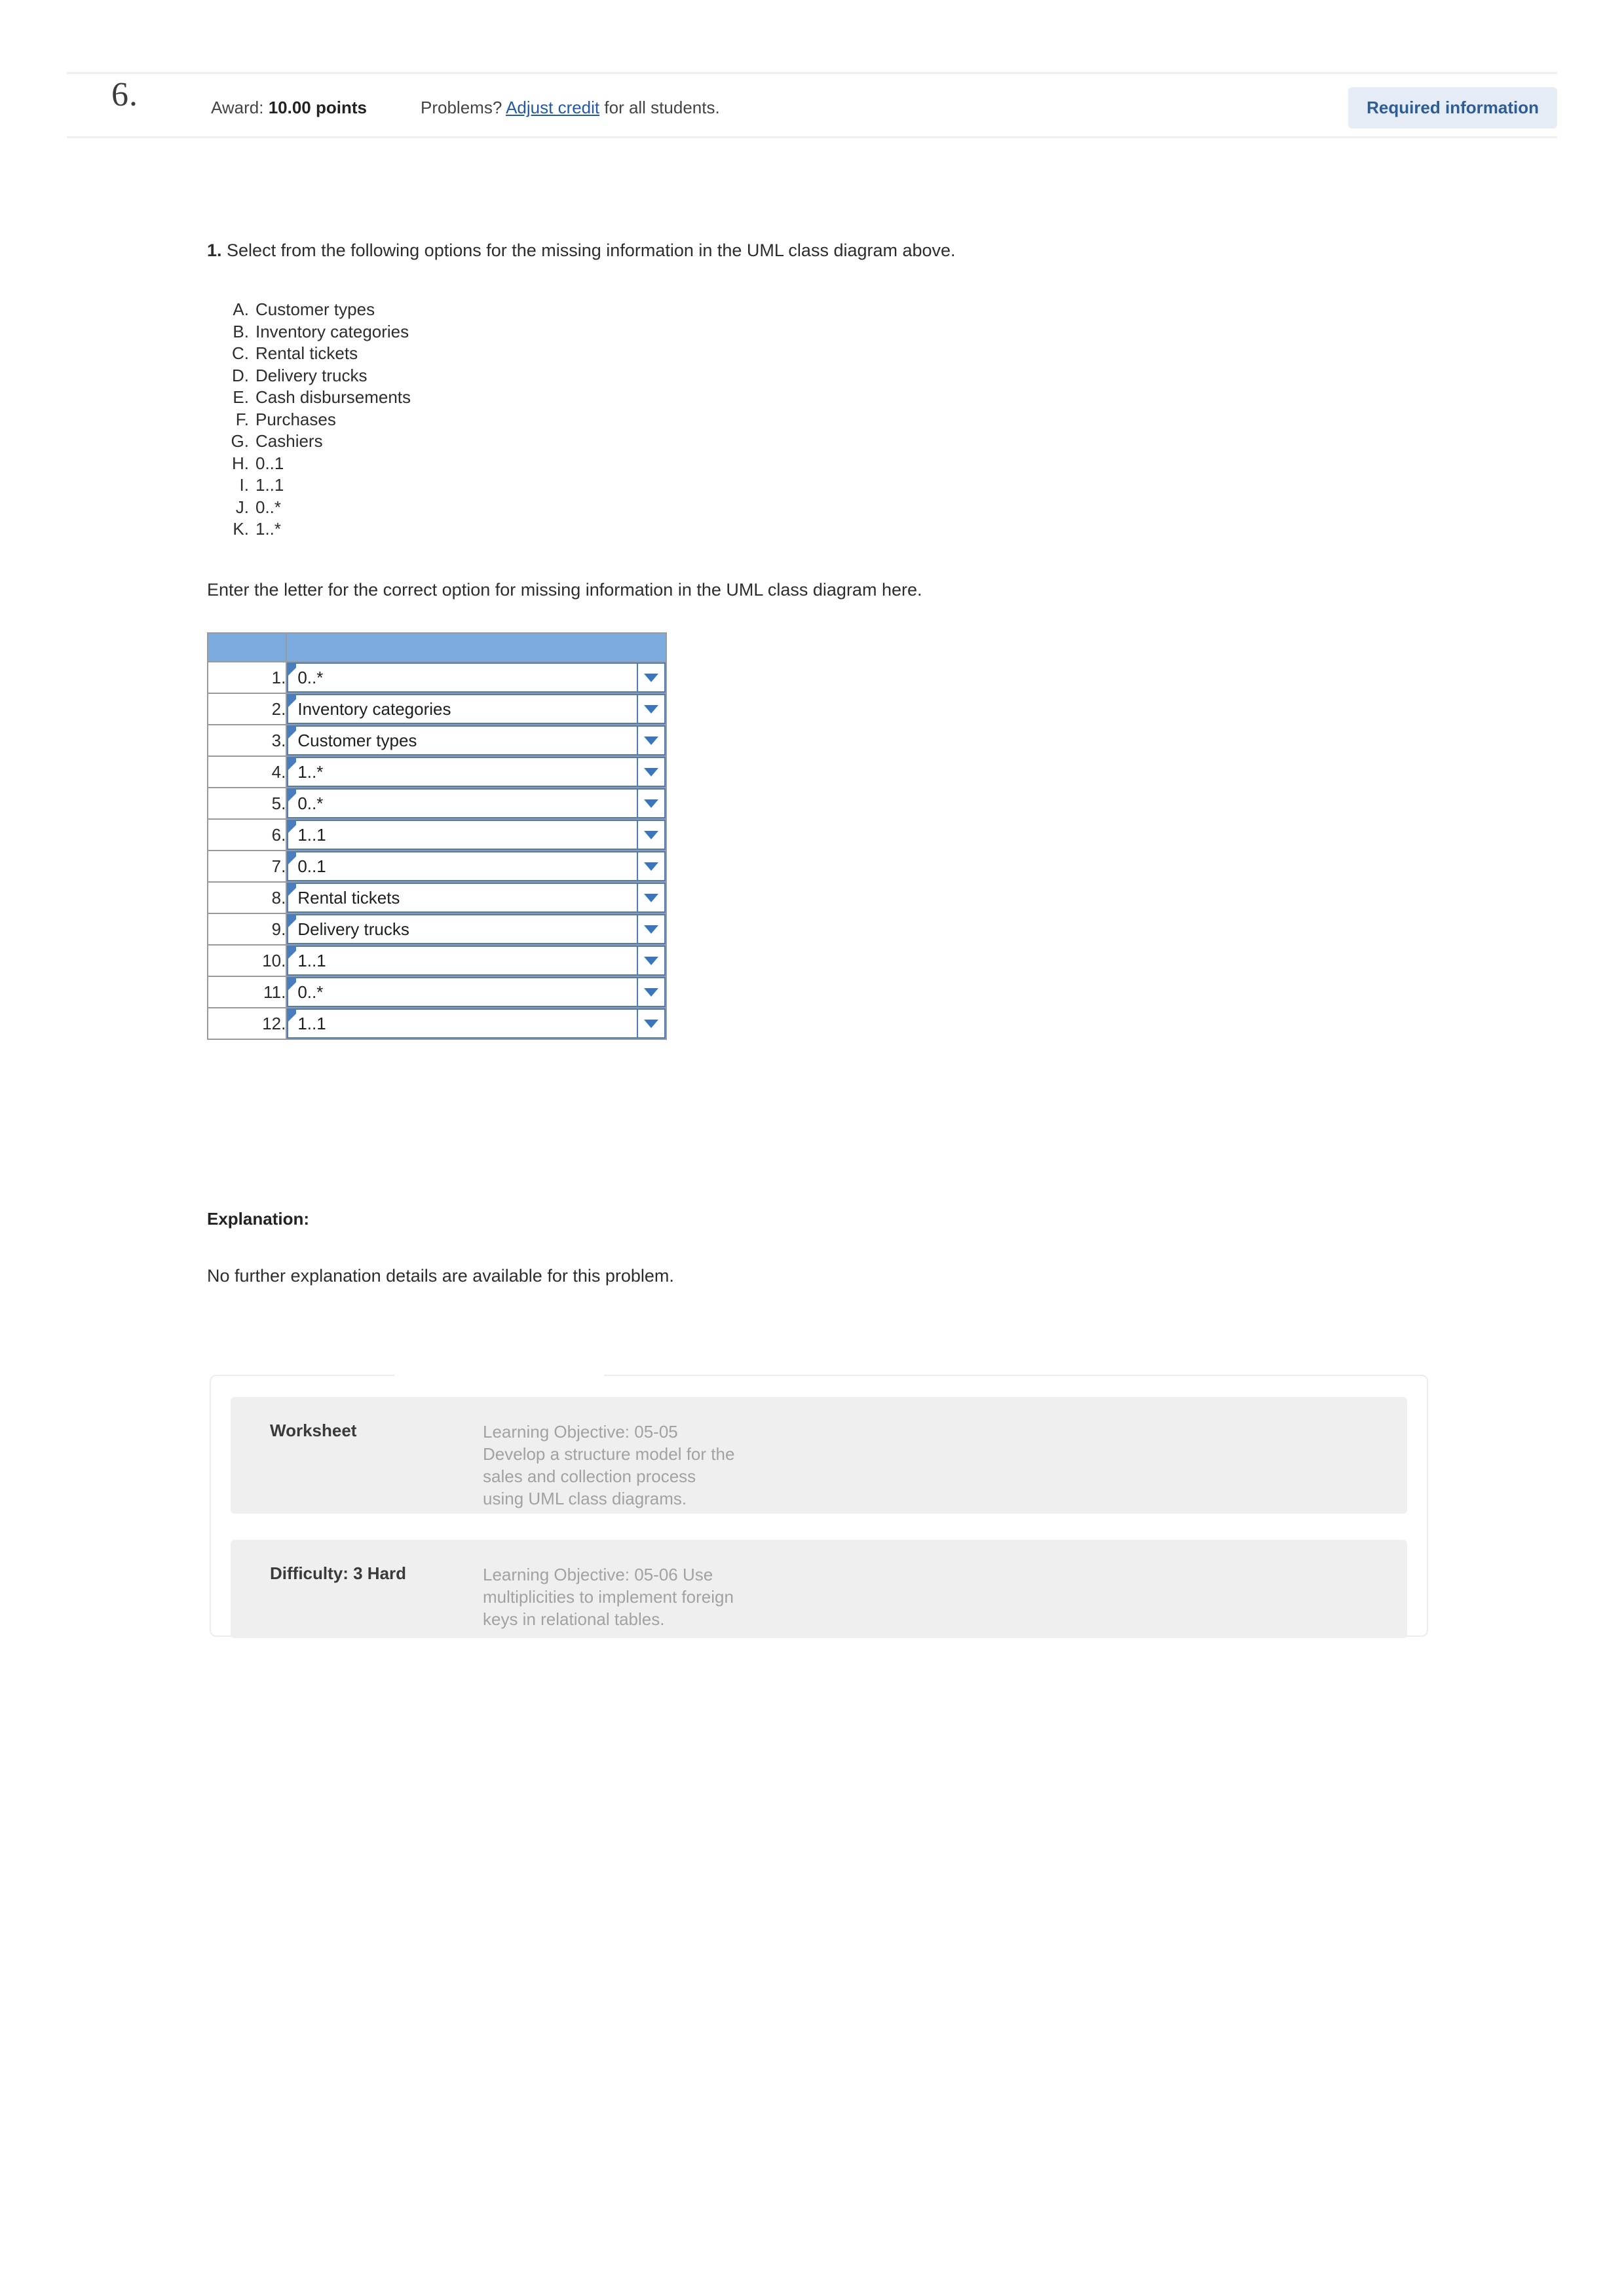 The height and width of the screenshot is (2296, 1624). I want to click on required-information-badge: Required information, so click(1452, 107).